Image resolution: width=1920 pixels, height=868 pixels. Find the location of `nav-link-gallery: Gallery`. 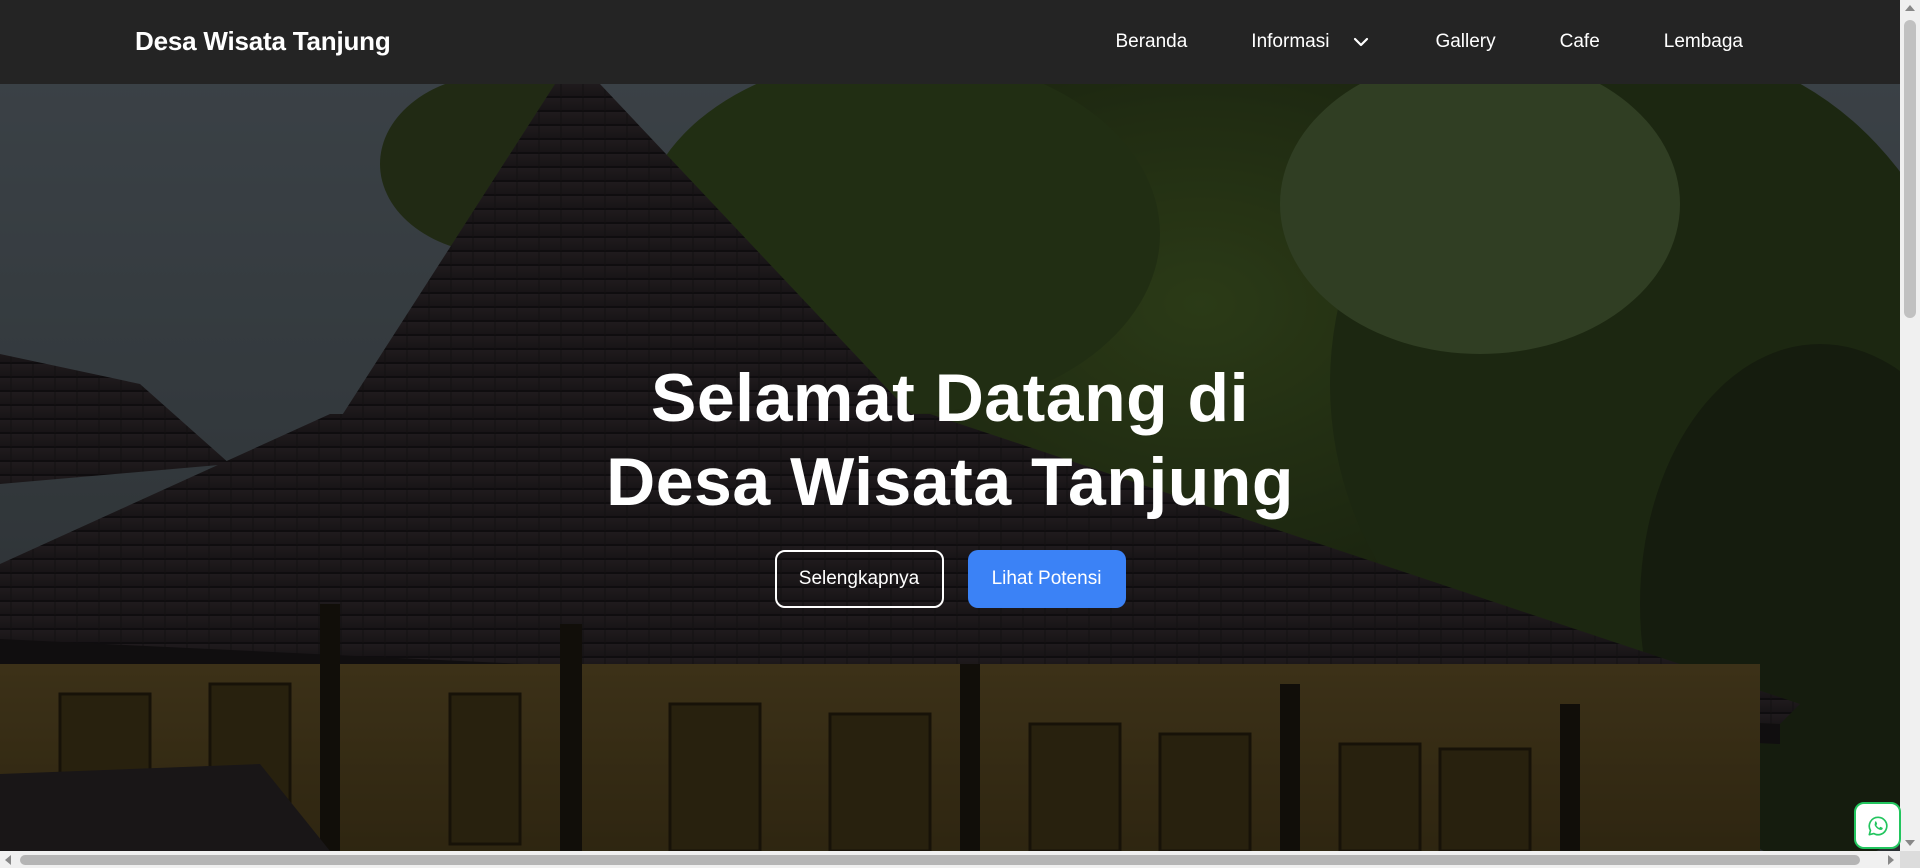

nav-link-gallery: Gallery is located at coordinates (1465, 42).